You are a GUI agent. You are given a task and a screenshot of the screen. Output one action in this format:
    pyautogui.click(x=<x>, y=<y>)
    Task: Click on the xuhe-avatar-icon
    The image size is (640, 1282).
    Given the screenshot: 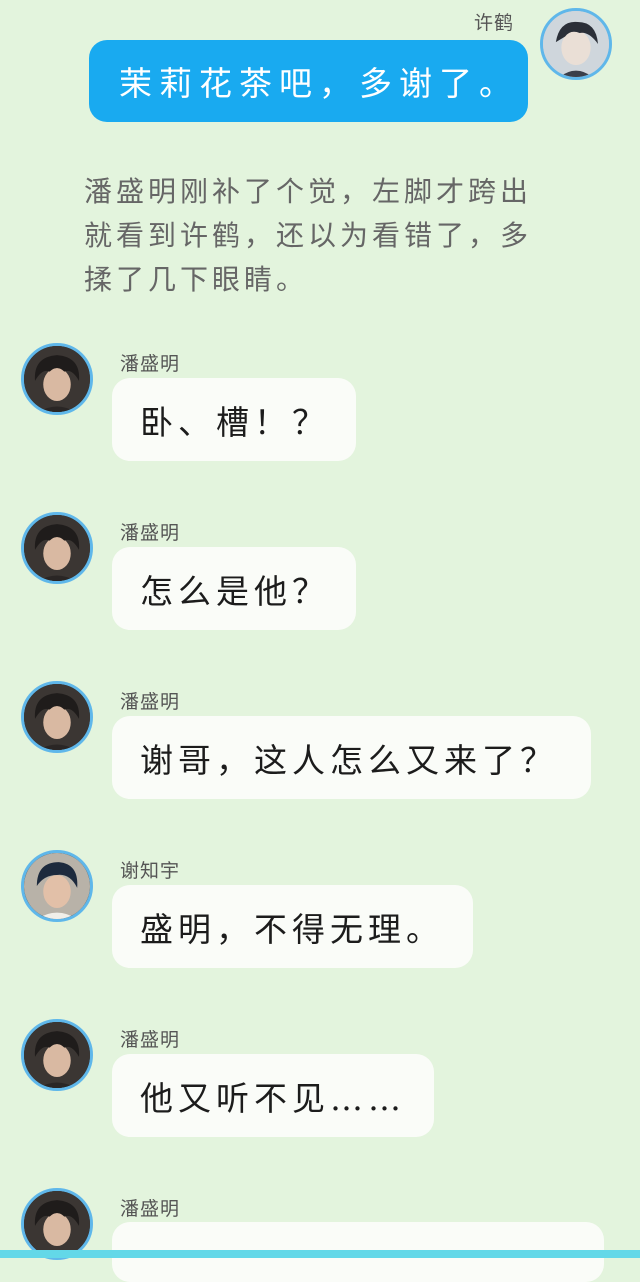 What is the action you would take?
    pyautogui.click(x=576, y=44)
    